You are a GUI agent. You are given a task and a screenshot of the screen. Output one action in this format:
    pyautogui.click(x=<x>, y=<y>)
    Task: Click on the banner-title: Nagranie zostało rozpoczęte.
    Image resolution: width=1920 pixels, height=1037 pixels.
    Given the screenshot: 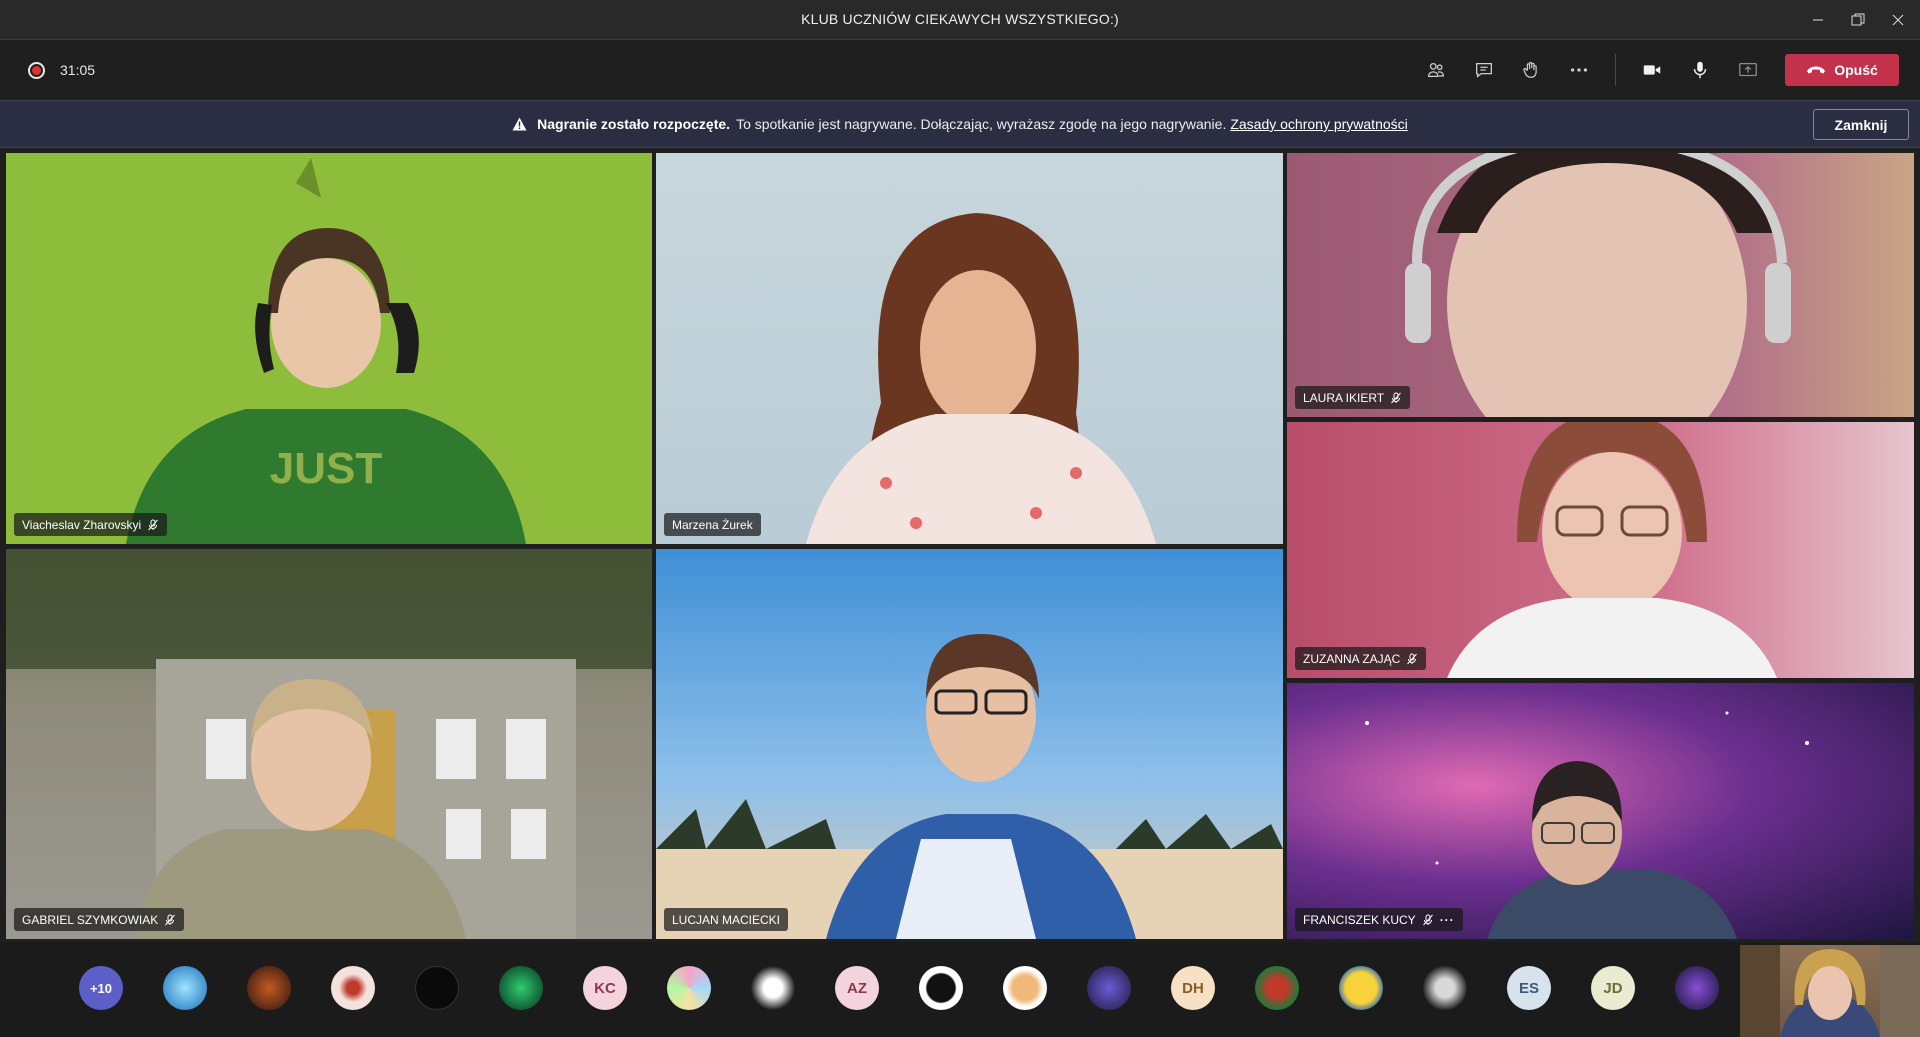 What is the action you would take?
    pyautogui.click(x=634, y=124)
    